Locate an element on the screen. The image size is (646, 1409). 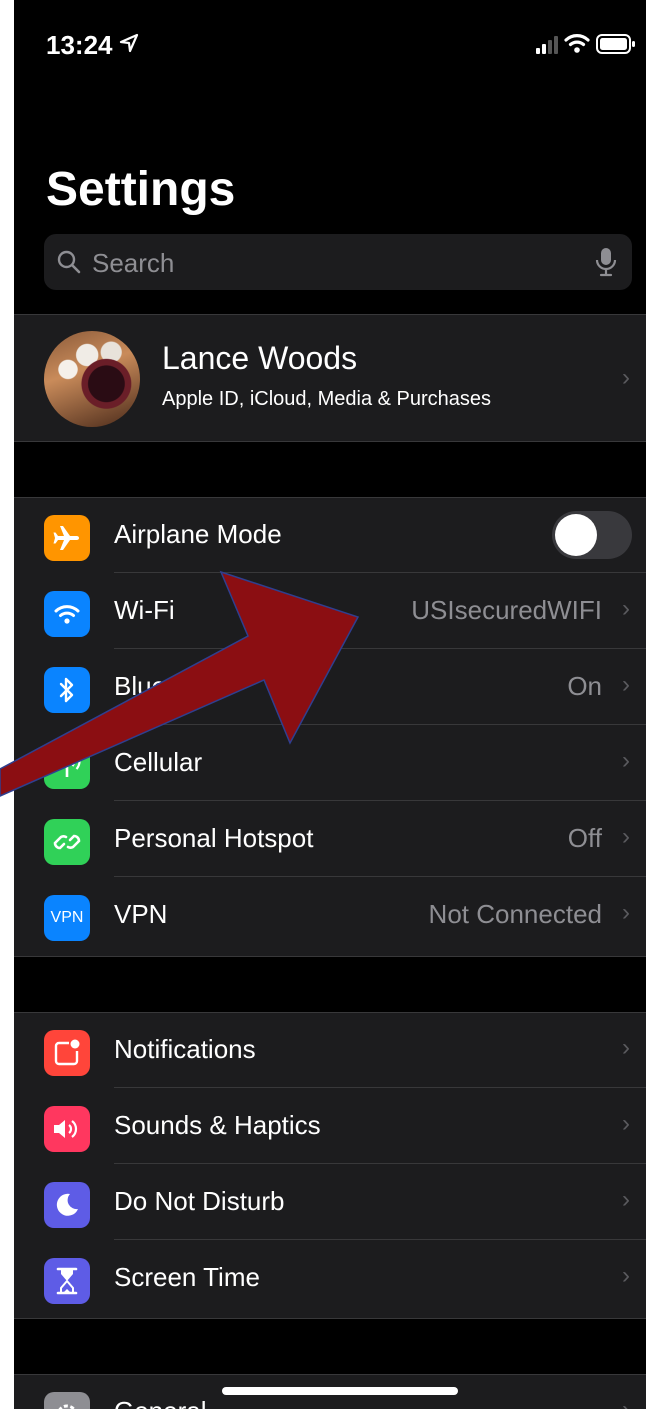
microphone-icon is located at coordinates (606, 262).